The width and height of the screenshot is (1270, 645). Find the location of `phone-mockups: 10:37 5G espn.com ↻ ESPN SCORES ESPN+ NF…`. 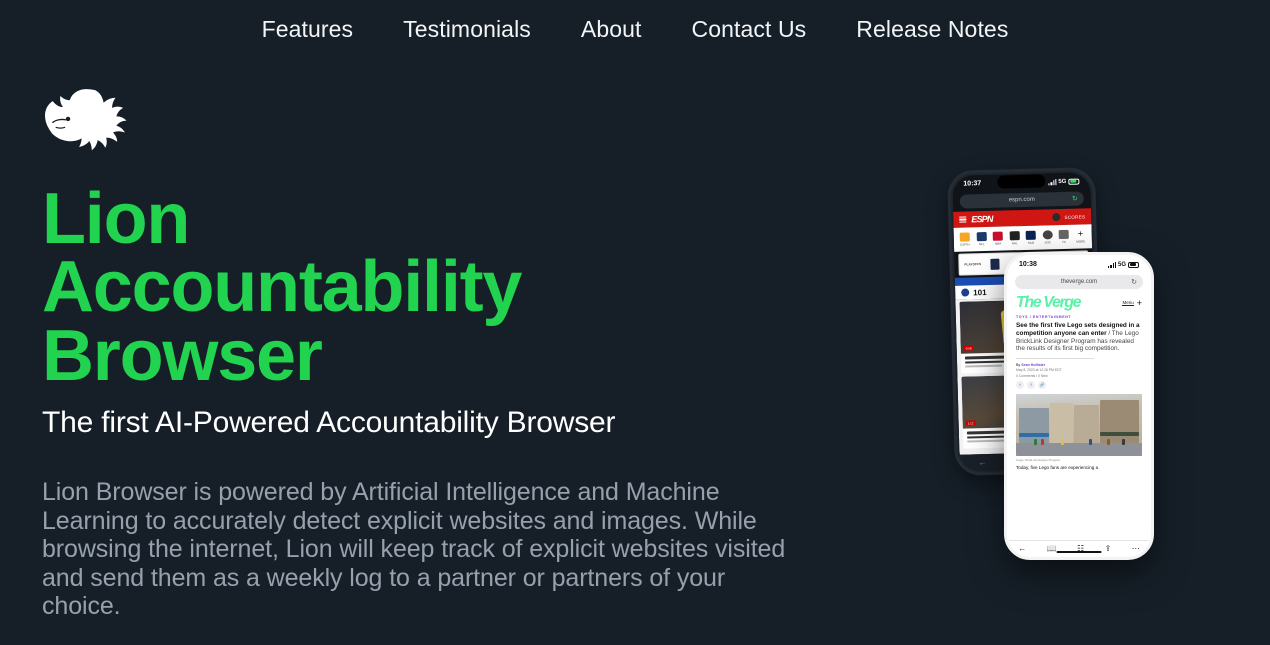

phone-mockups: 10:37 5G espn.com ↻ ESPN SCORES ESPN+ NF… is located at coordinates (1060, 375).